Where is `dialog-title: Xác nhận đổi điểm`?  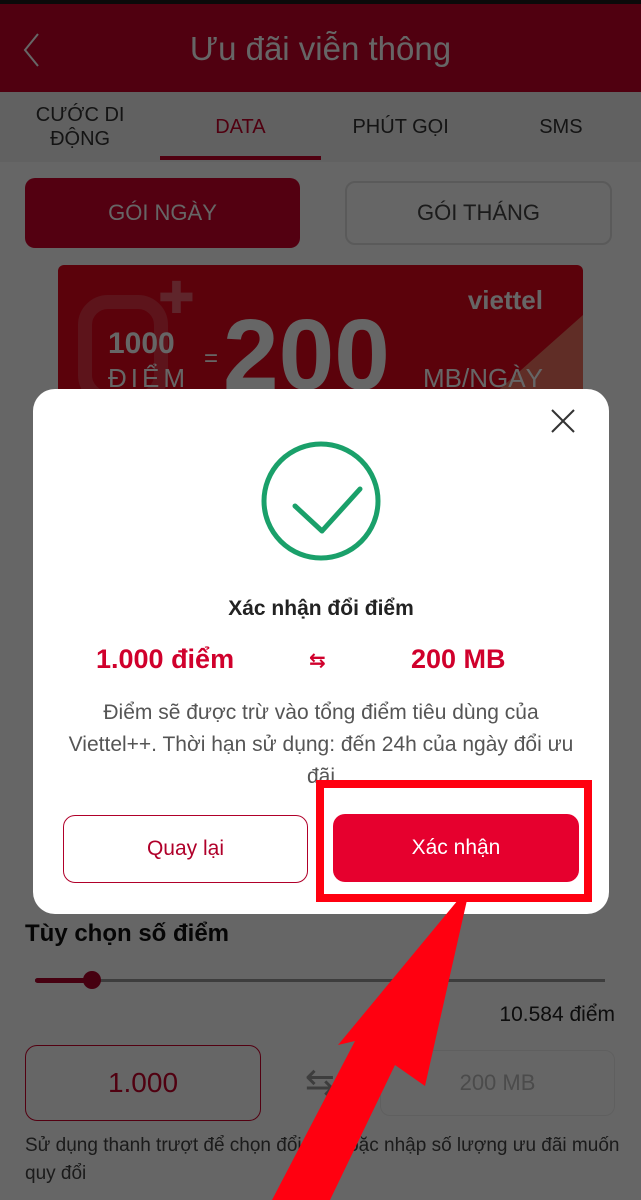
dialog-title: Xác nhận đổi điểm is located at coordinates (321, 608).